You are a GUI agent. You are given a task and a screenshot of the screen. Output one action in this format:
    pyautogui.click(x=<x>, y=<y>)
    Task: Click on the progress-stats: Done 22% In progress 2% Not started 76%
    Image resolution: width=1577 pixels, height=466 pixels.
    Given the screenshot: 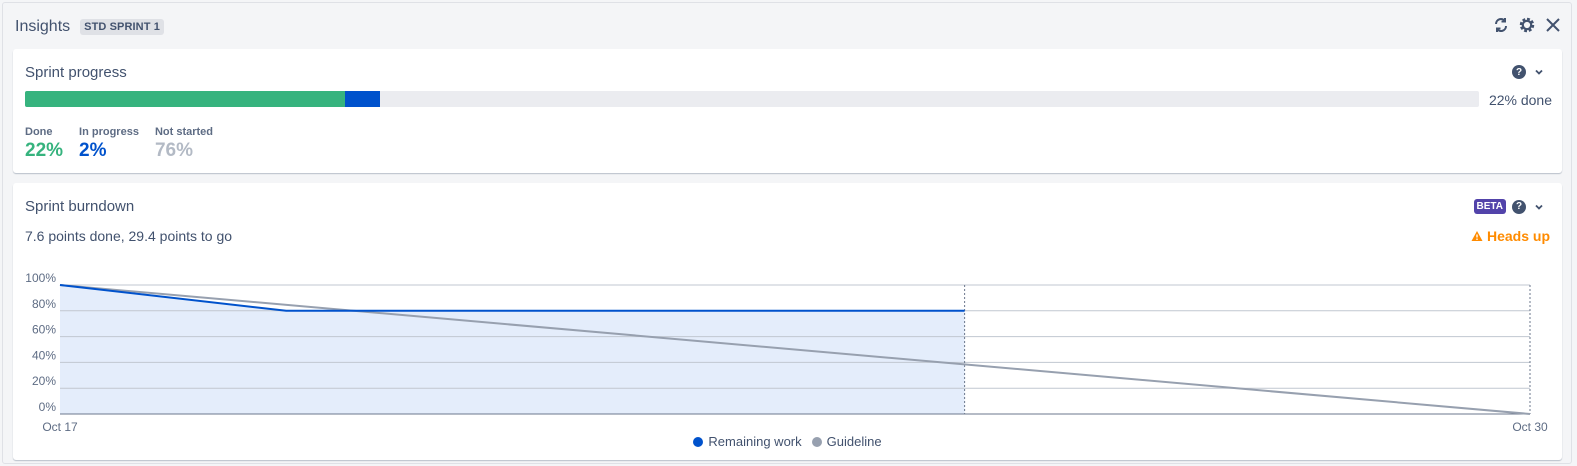 What is the action you would take?
    pyautogui.click(x=119, y=144)
    